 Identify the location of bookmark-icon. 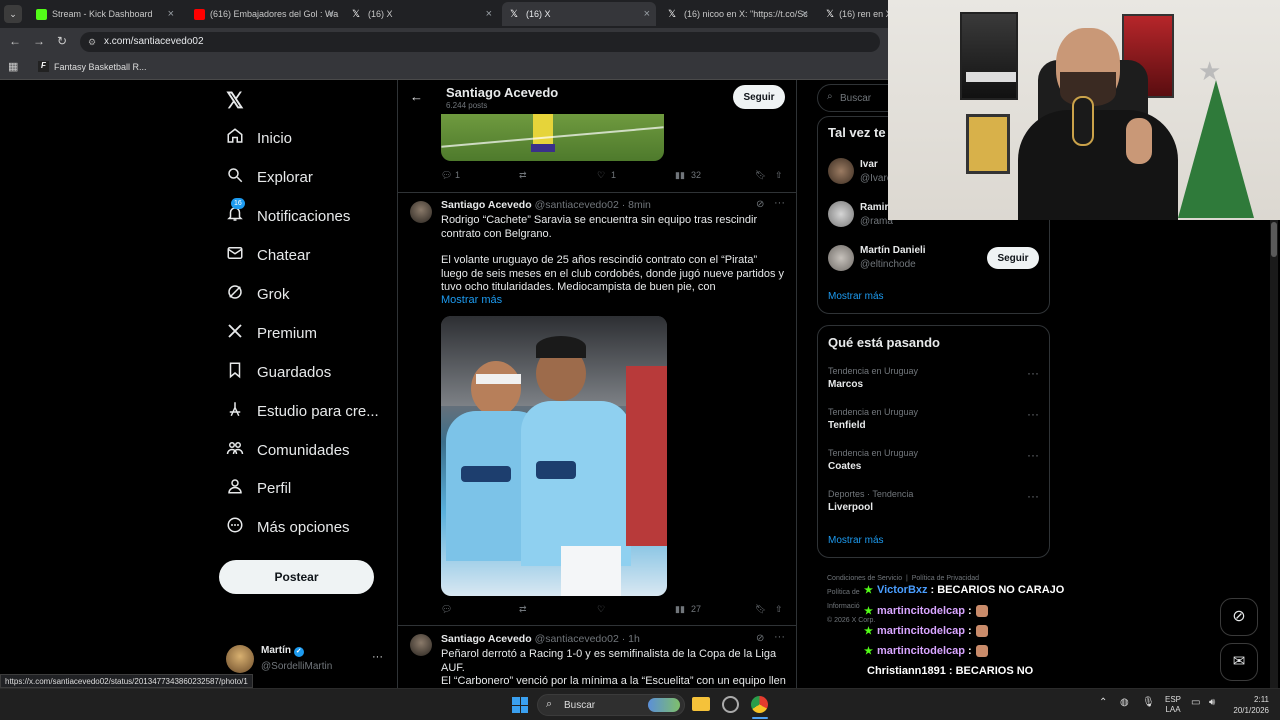
(241, 372).